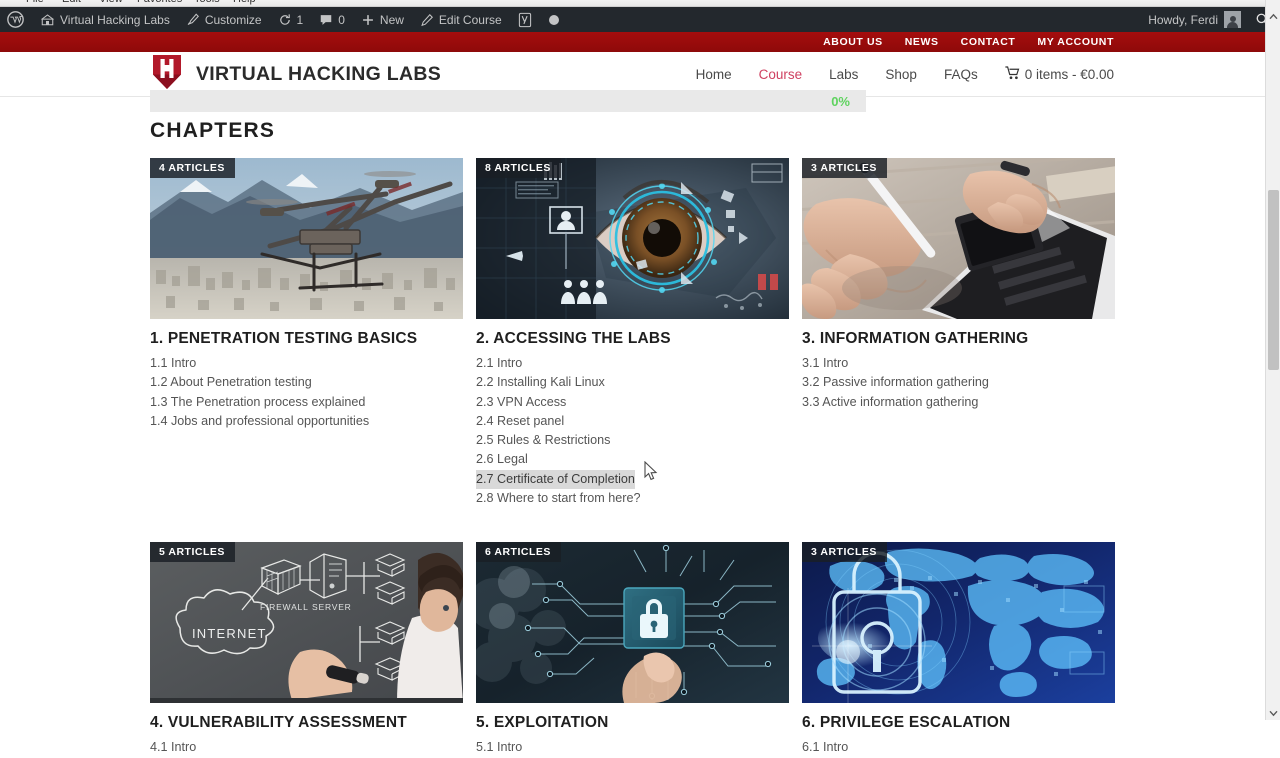  I want to click on admin-bar-new-label: New, so click(391, 19).